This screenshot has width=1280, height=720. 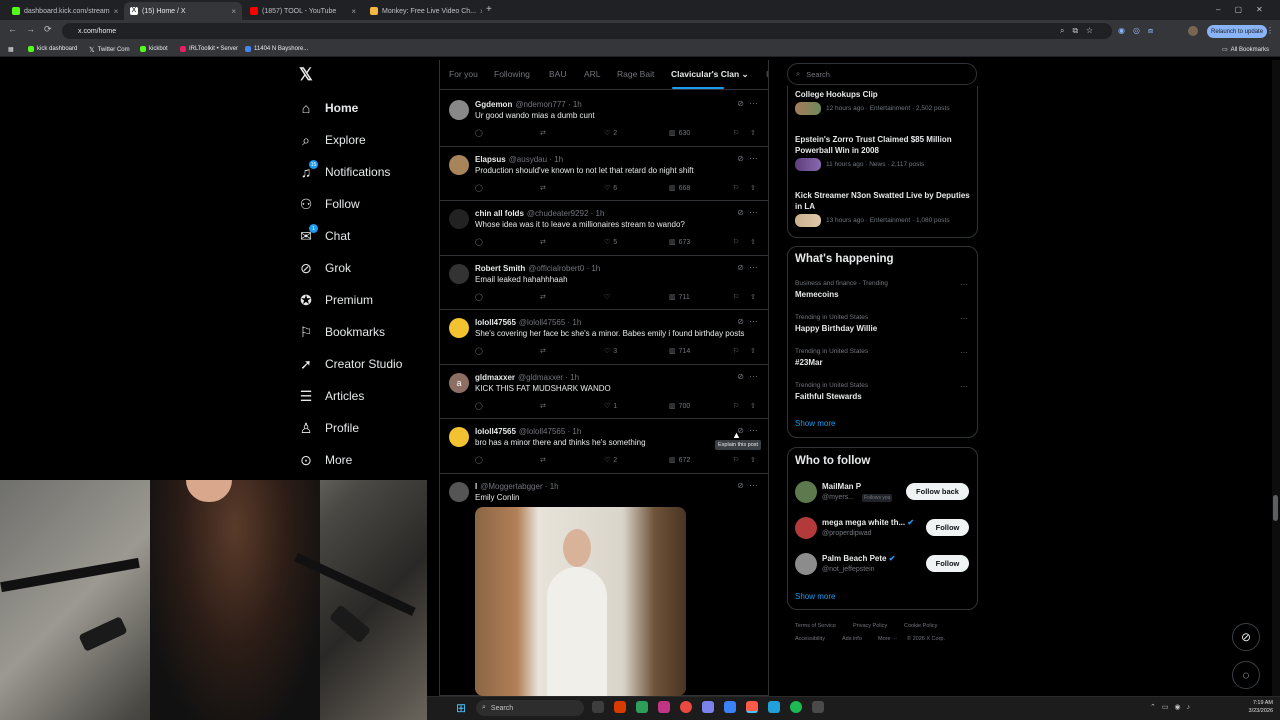 What do you see at coordinates (303, 11) in the screenshot?
I see `browser-tab: (1857) TOOL - YouTube ×` at bounding box center [303, 11].